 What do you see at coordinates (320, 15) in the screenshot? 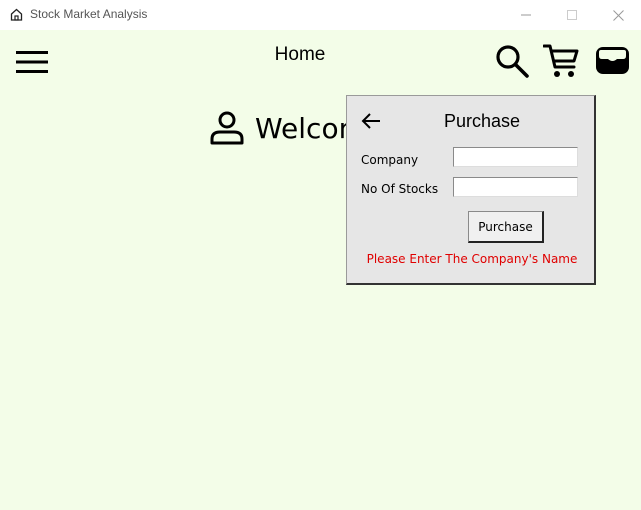
I see `title-bar: Stock Market Analysis` at bounding box center [320, 15].